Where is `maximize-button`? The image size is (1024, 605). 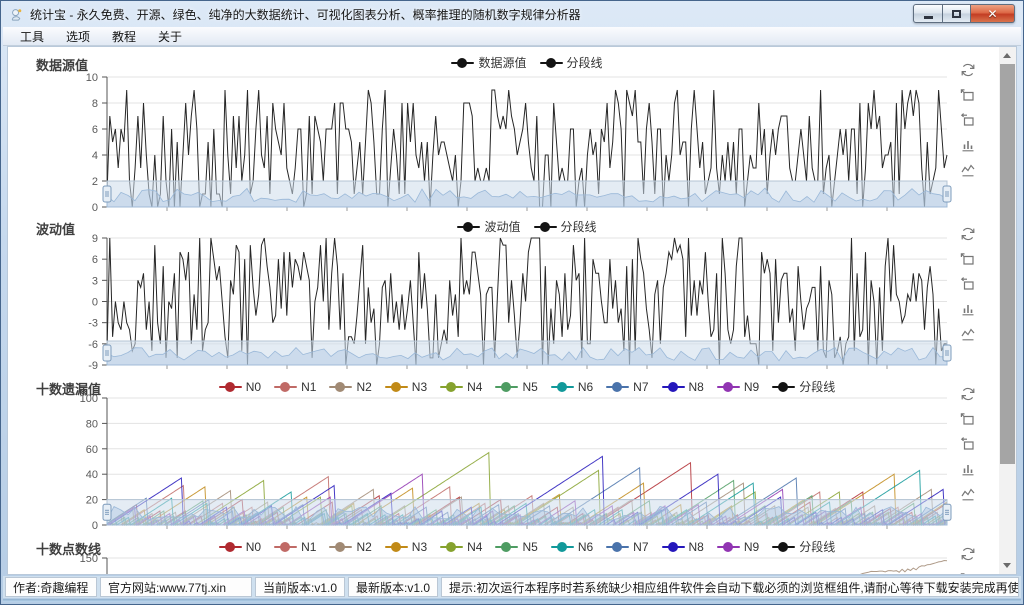 maximize-button is located at coordinates (957, 13).